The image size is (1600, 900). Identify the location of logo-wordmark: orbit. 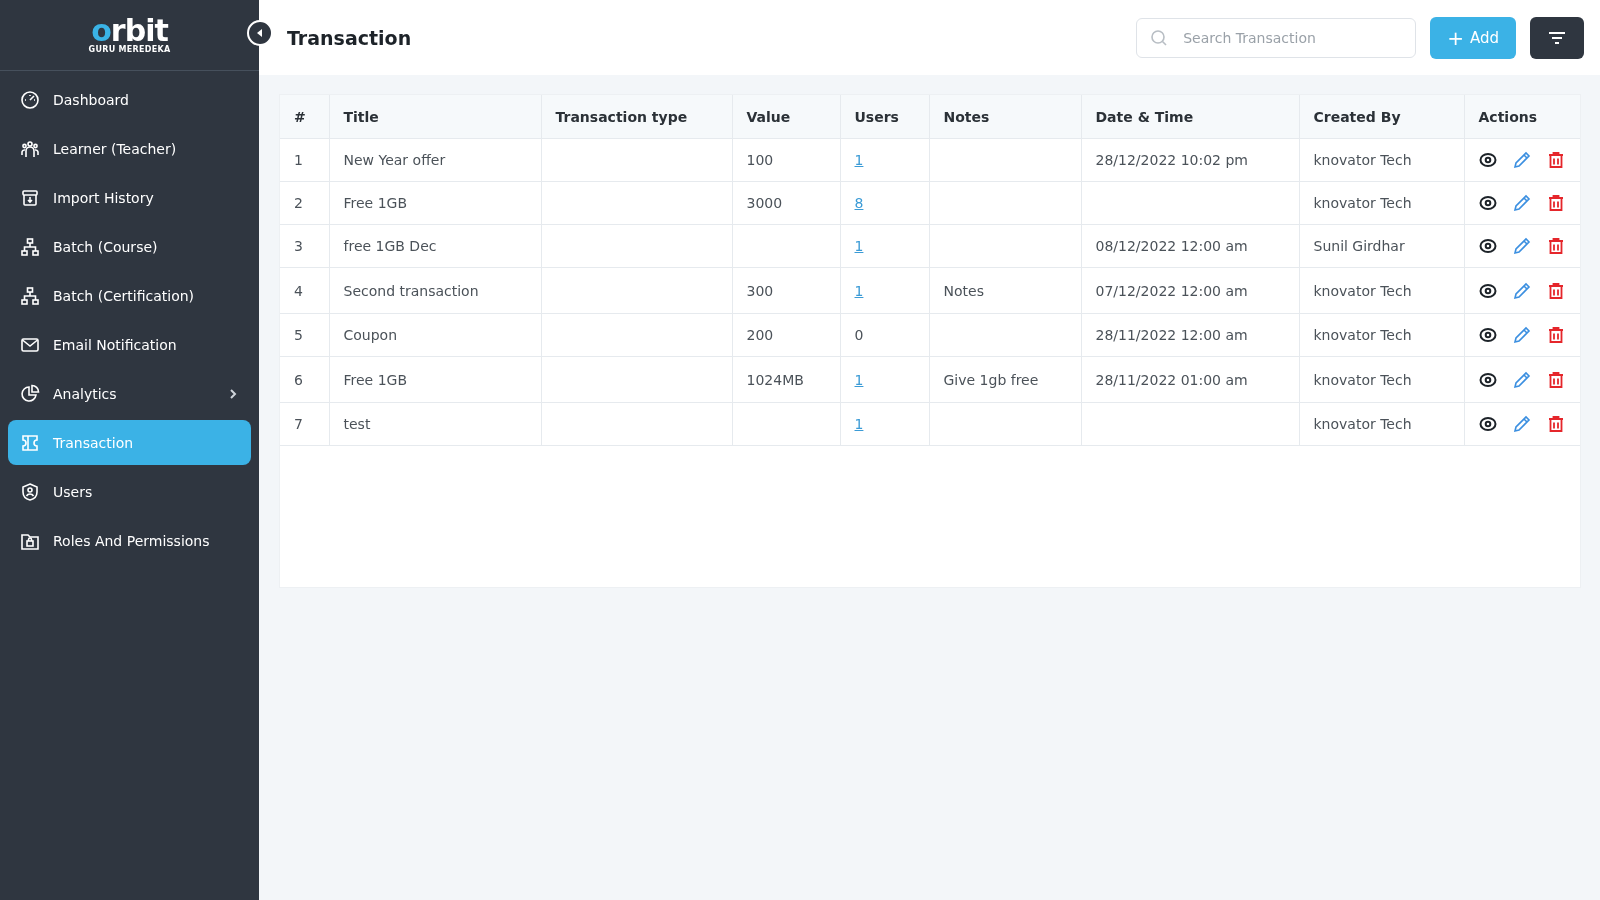
(129, 31).